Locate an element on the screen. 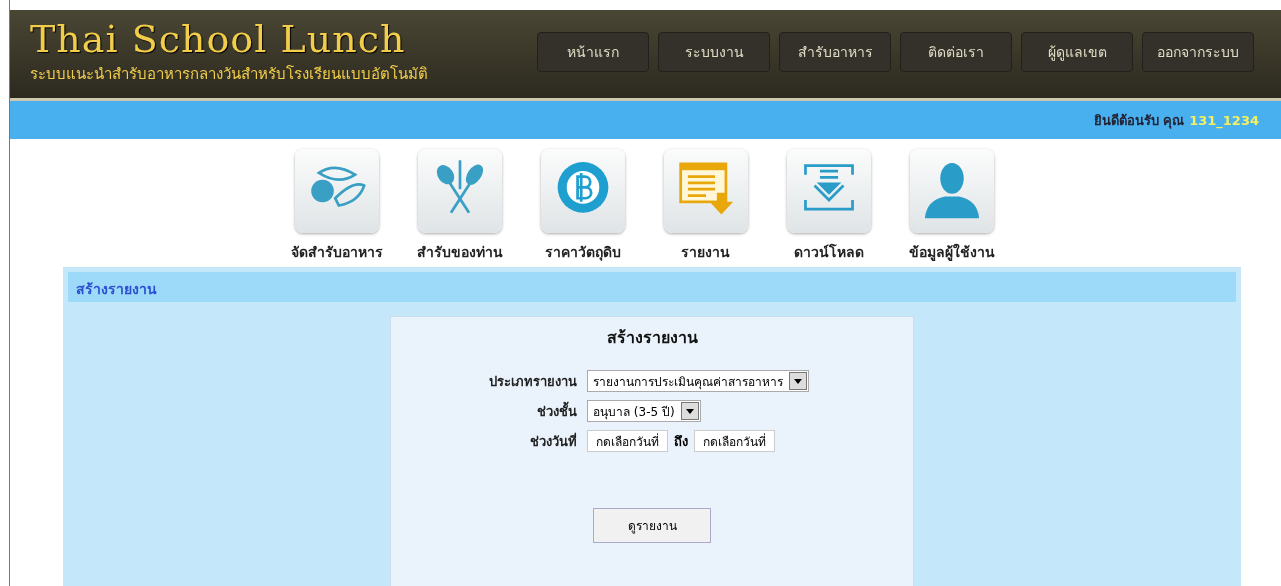  nav-button: ผู้ดูแลเขต is located at coordinates (1077, 52).